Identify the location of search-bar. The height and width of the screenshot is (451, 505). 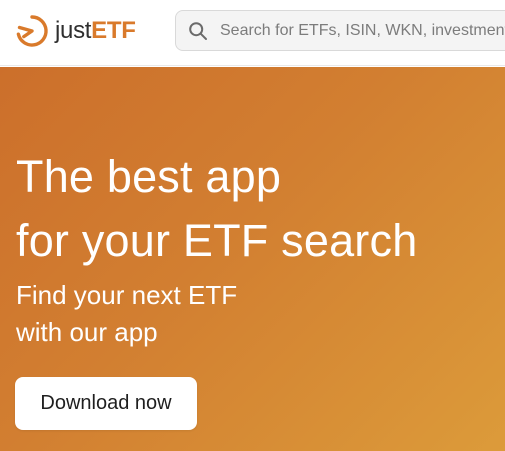
(340, 30).